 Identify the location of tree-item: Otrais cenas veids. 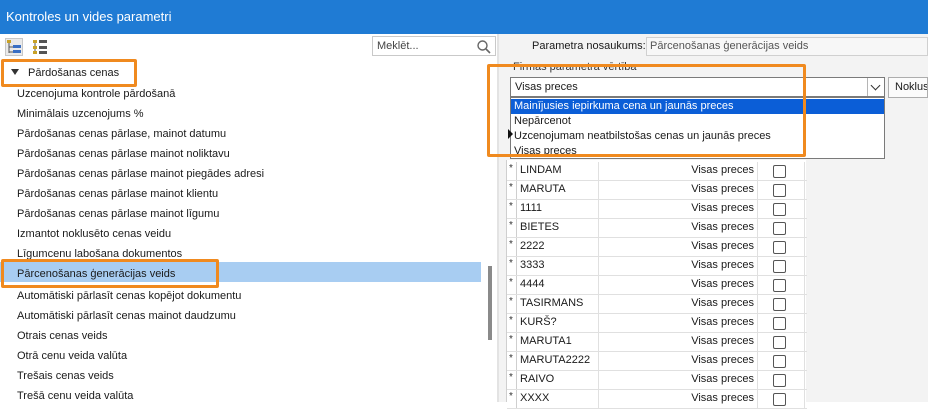
(62, 336).